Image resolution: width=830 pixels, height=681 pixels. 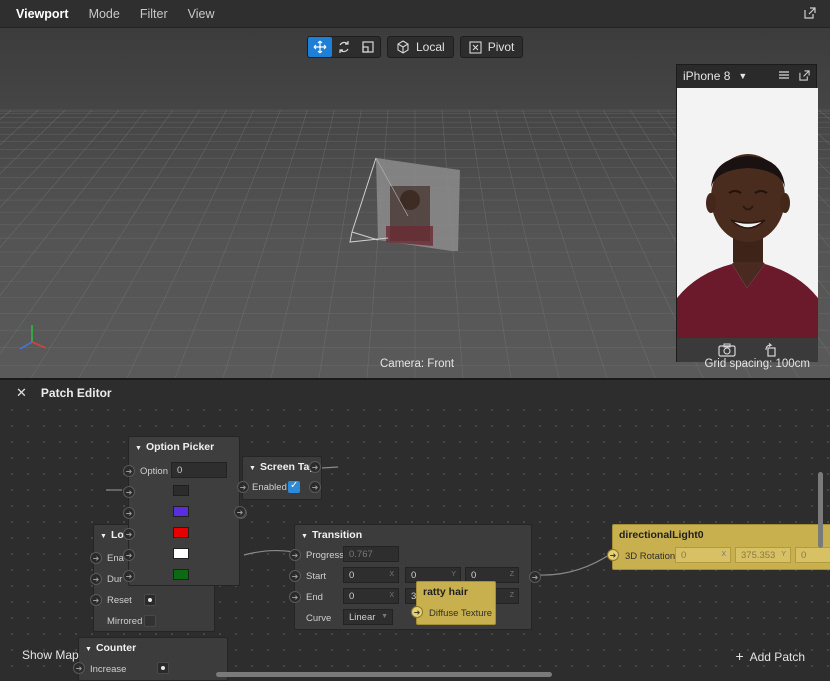 What do you see at coordinates (76, 393) in the screenshot?
I see `patch-editor-title: Patch Editor` at bounding box center [76, 393].